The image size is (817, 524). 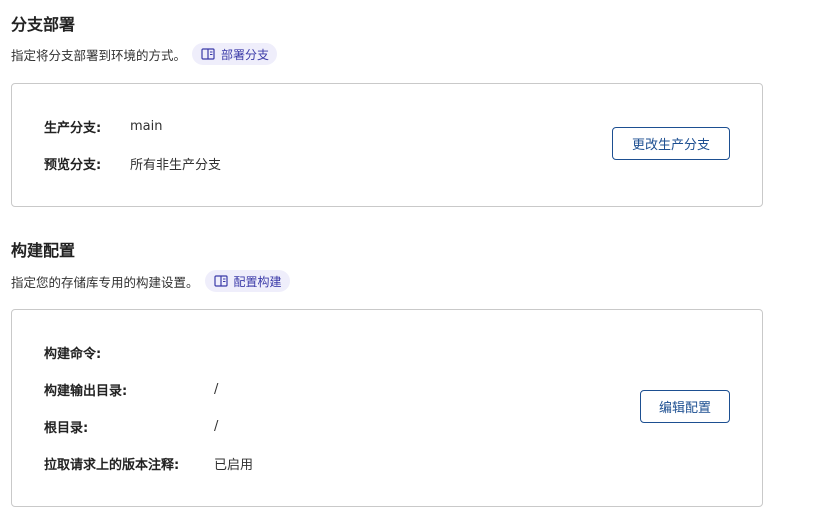 I want to click on build-output-dir-value: /, so click(x=216, y=389).